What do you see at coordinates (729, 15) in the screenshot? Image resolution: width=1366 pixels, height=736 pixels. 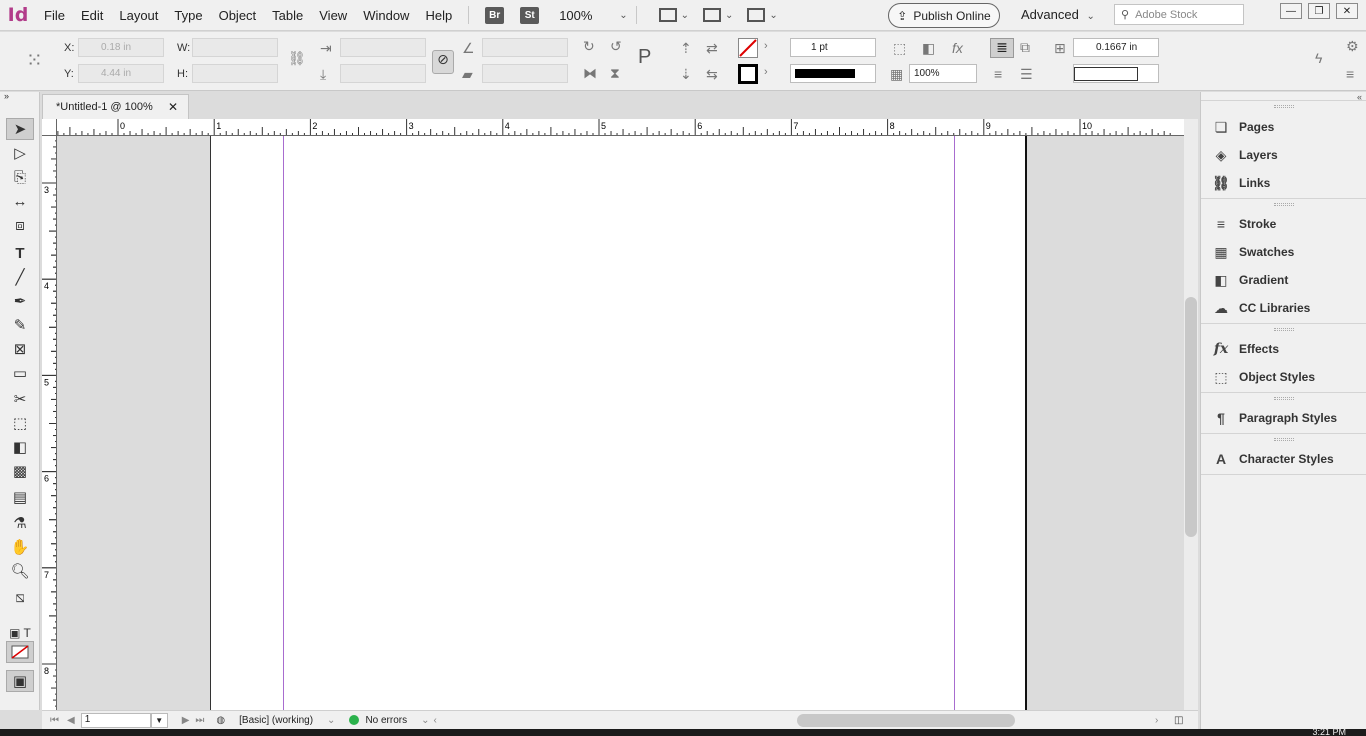 I see `screen-mode-chevron-icon: ⌄` at bounding box center [729, 15].